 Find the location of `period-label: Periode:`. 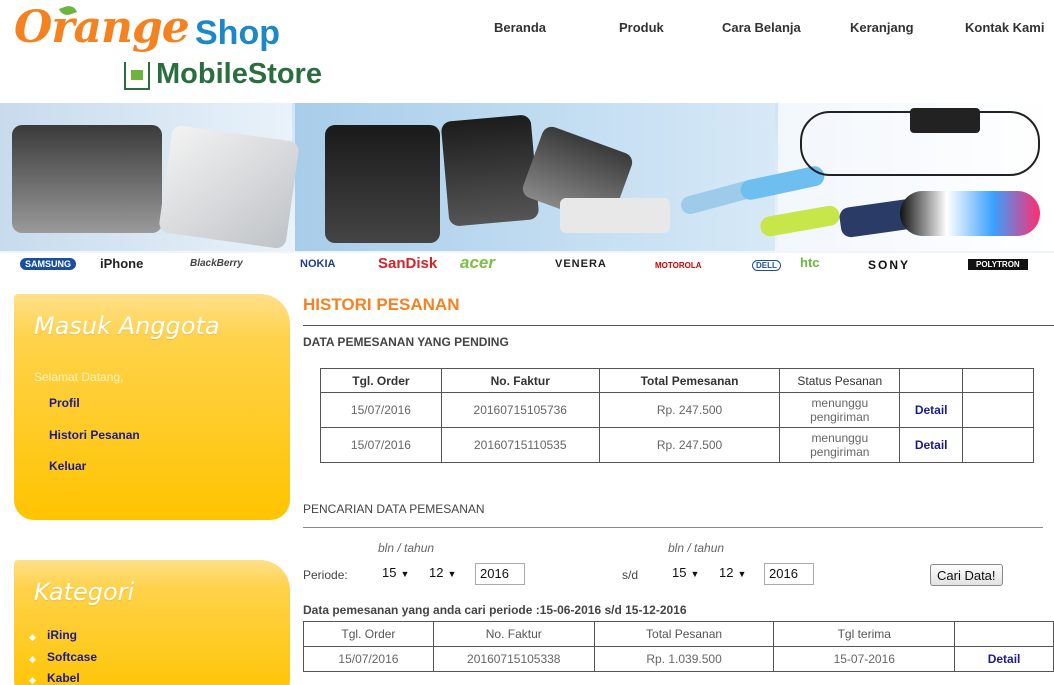

period-label: Periode: is located at coordinates (325, 575).